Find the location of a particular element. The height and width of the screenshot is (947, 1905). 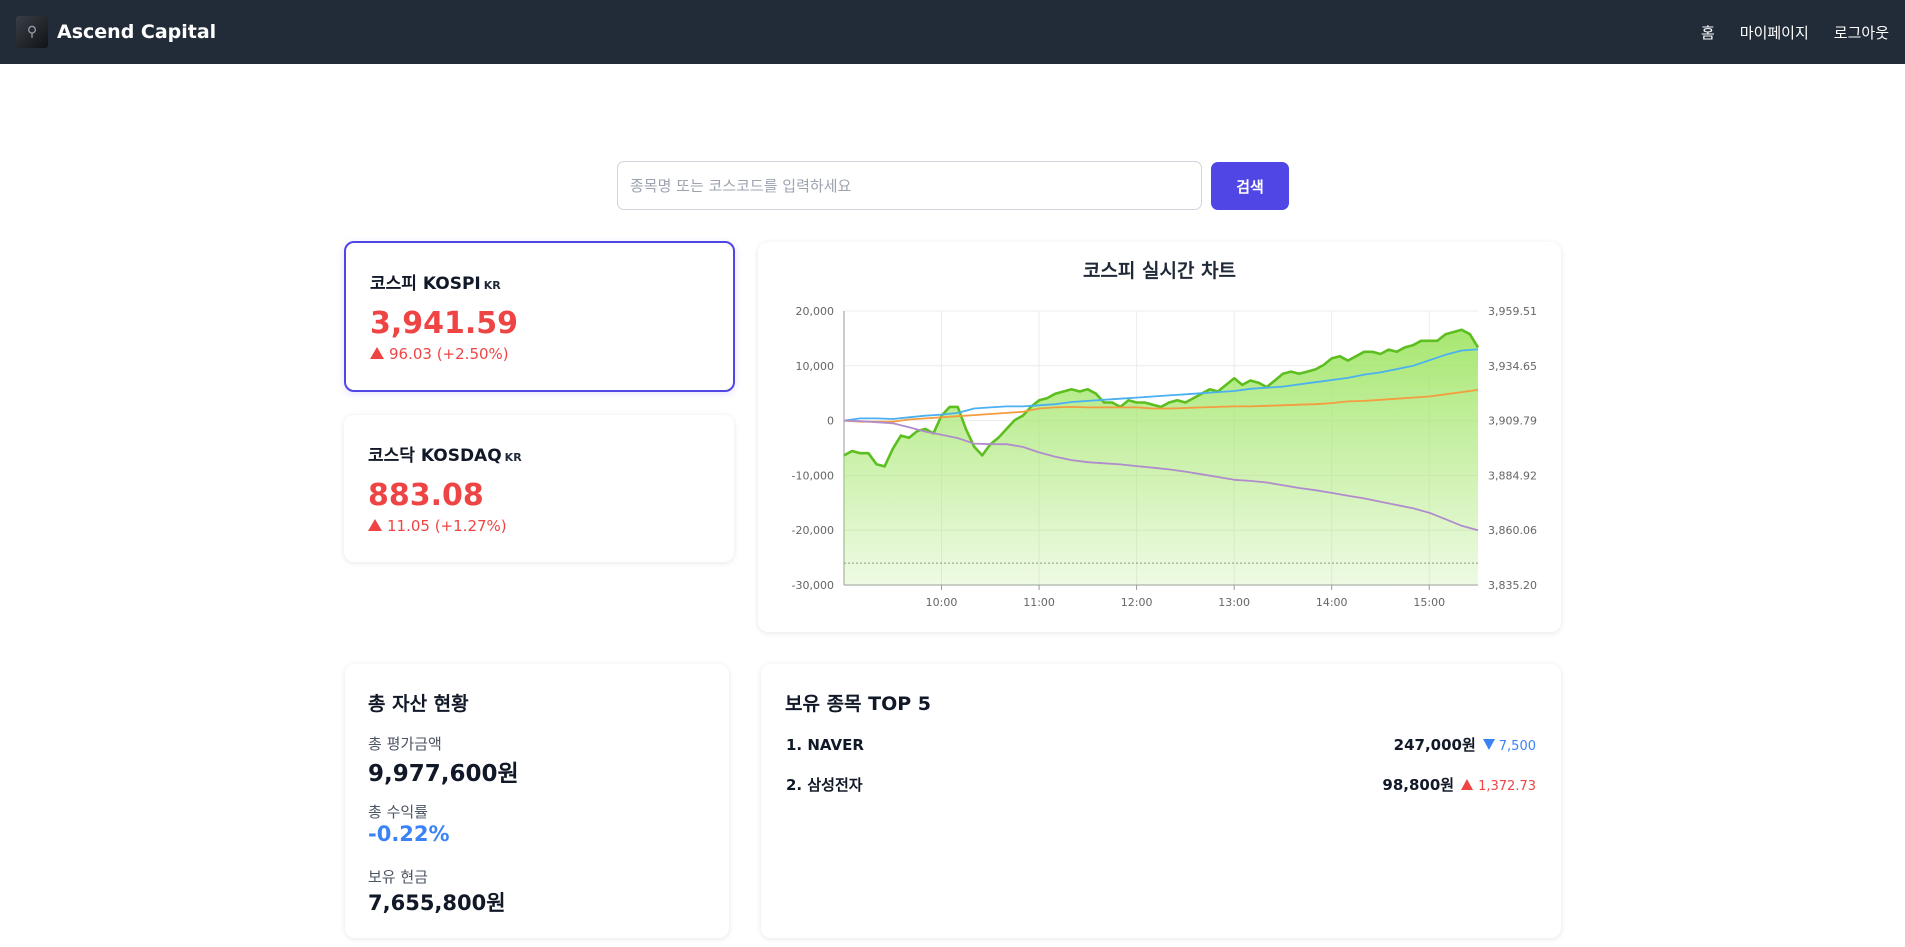

kospi-index-card: 코스피 KOSPI KR 3,941.59 96.03 (+2.50%) is located at coordinates (539, 316).